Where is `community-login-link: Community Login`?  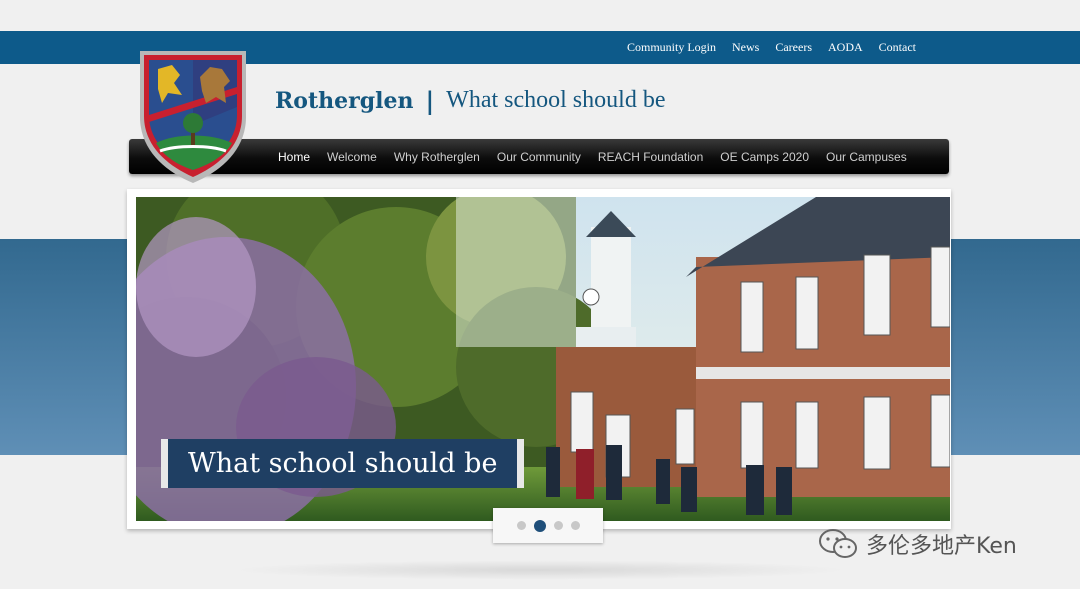 community-login-link: Community Login is located at coordinates (671, 47).